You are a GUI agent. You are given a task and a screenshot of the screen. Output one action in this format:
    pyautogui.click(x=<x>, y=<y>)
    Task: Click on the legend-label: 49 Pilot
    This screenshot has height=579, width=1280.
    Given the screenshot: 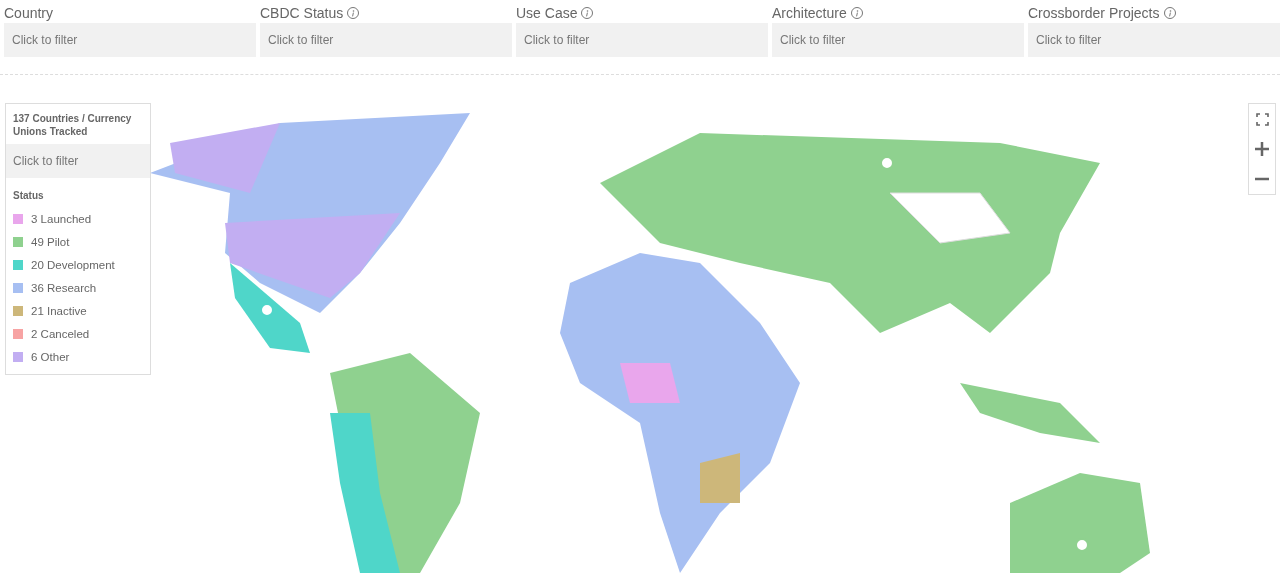 What is the action you would take?
    pyautogui.click(x=50, y=241)
    